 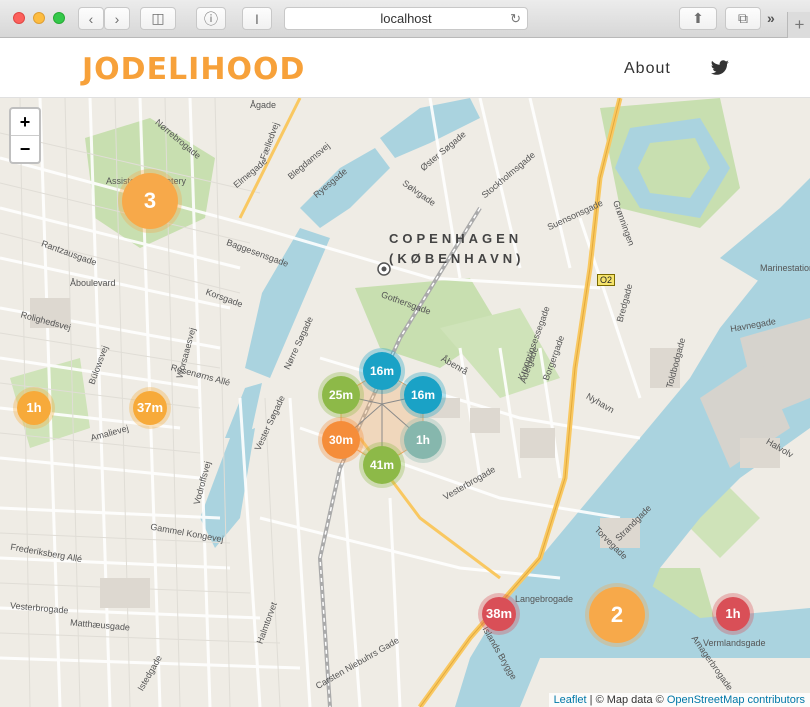 I want to click on chevron-right-icon: ›, so click(x=117, y=18).